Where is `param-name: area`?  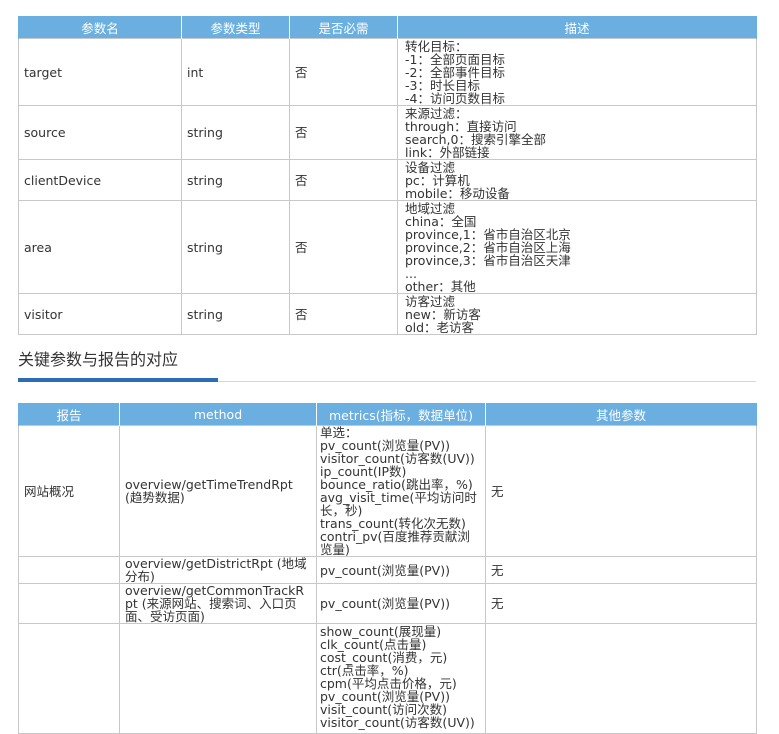
param-name: area is located at coordinates (100, 247).